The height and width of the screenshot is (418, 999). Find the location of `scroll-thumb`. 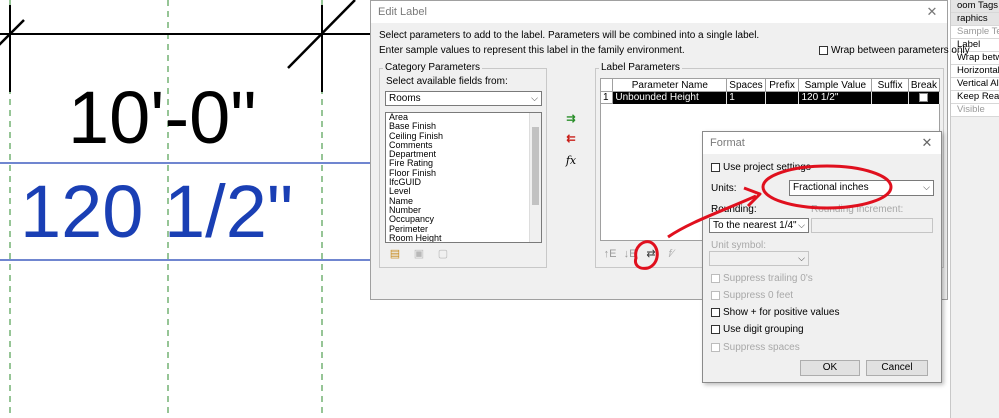

scroll-thumb is located at coordinates (535, 166).